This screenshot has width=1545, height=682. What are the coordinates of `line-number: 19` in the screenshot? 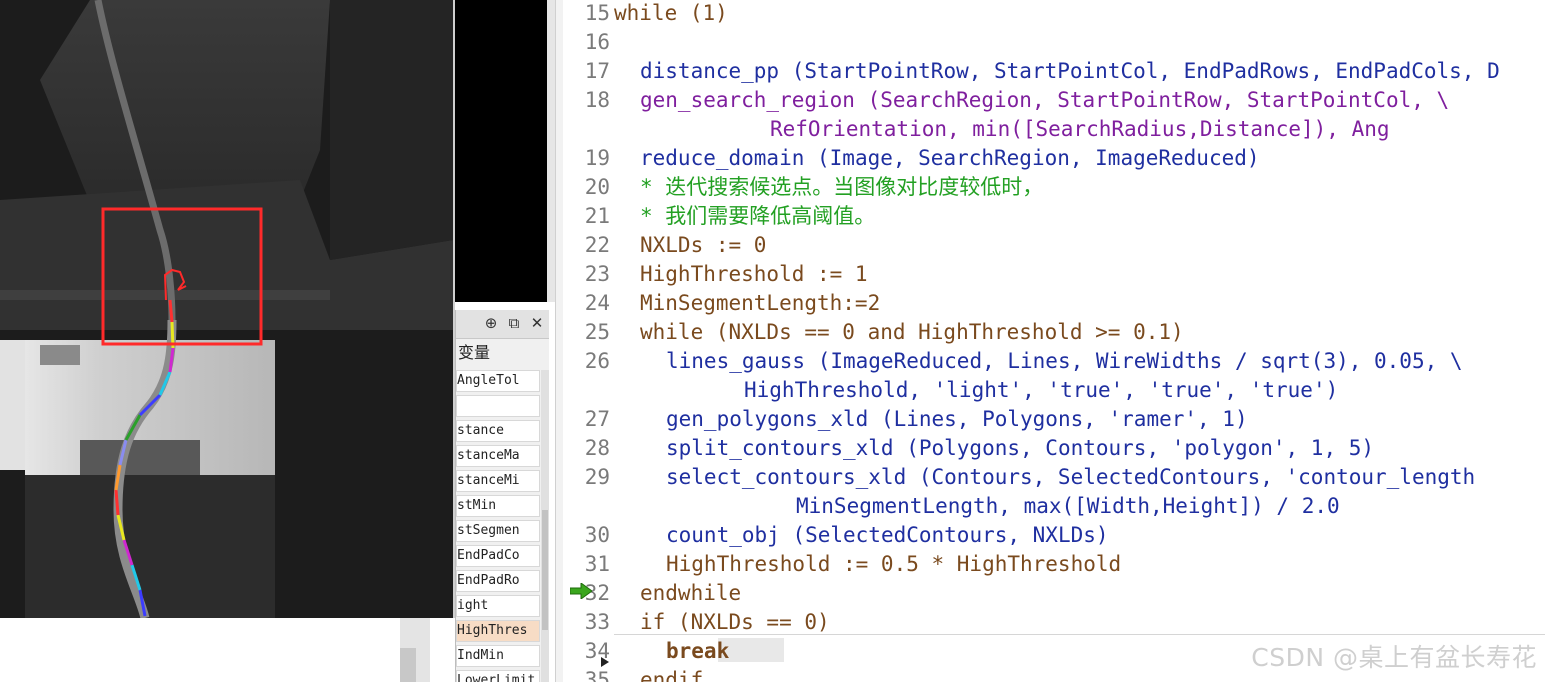 It's located at (597, 158).